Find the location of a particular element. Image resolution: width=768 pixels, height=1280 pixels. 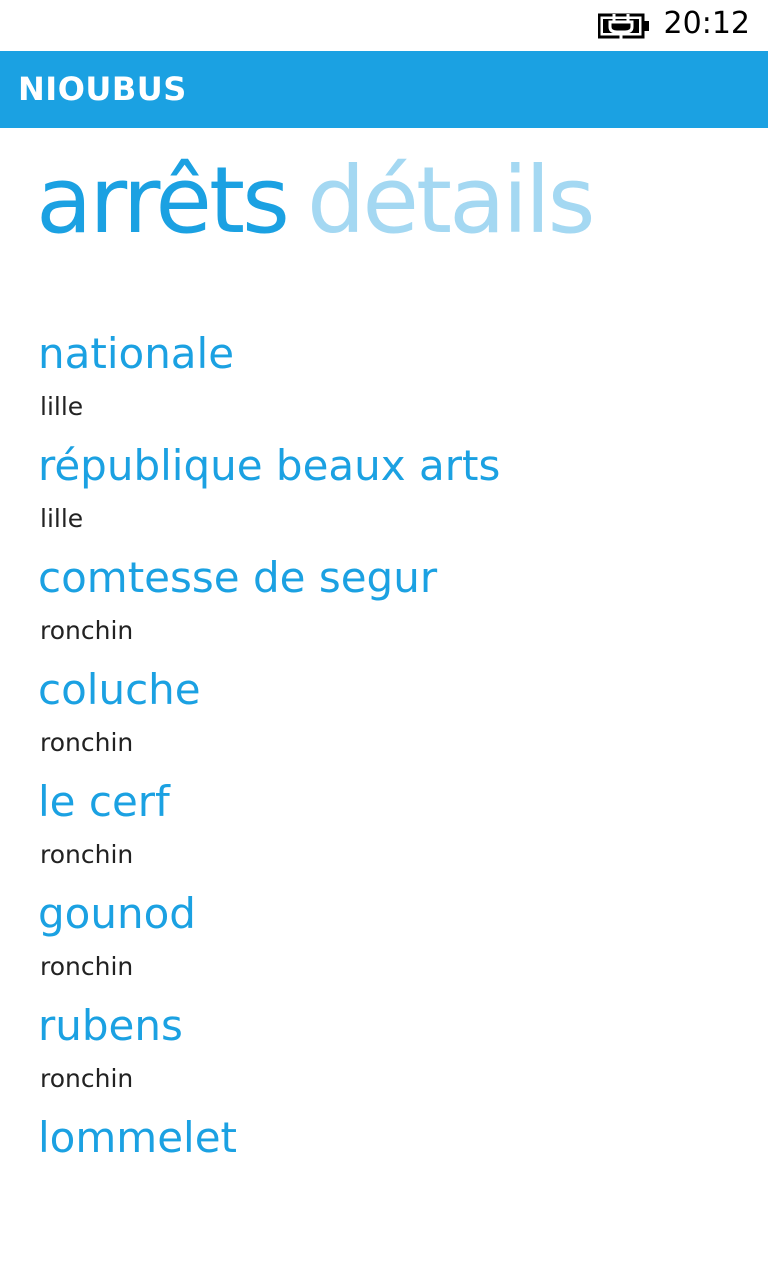

list-item: lommelet is located at coordinates (388, 1166).